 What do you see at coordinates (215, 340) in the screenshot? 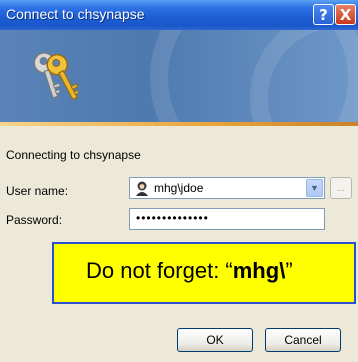
I see `ok-button: OK` at bounding box center [215, 340].